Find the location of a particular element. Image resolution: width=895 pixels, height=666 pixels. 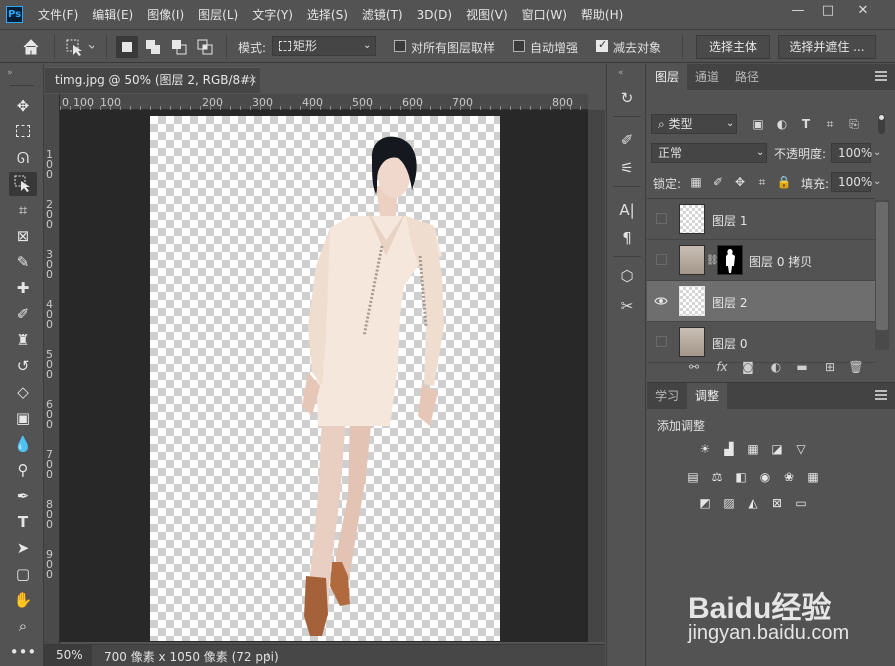

levels-icon: ▟ is located at coordinates (729, 449).